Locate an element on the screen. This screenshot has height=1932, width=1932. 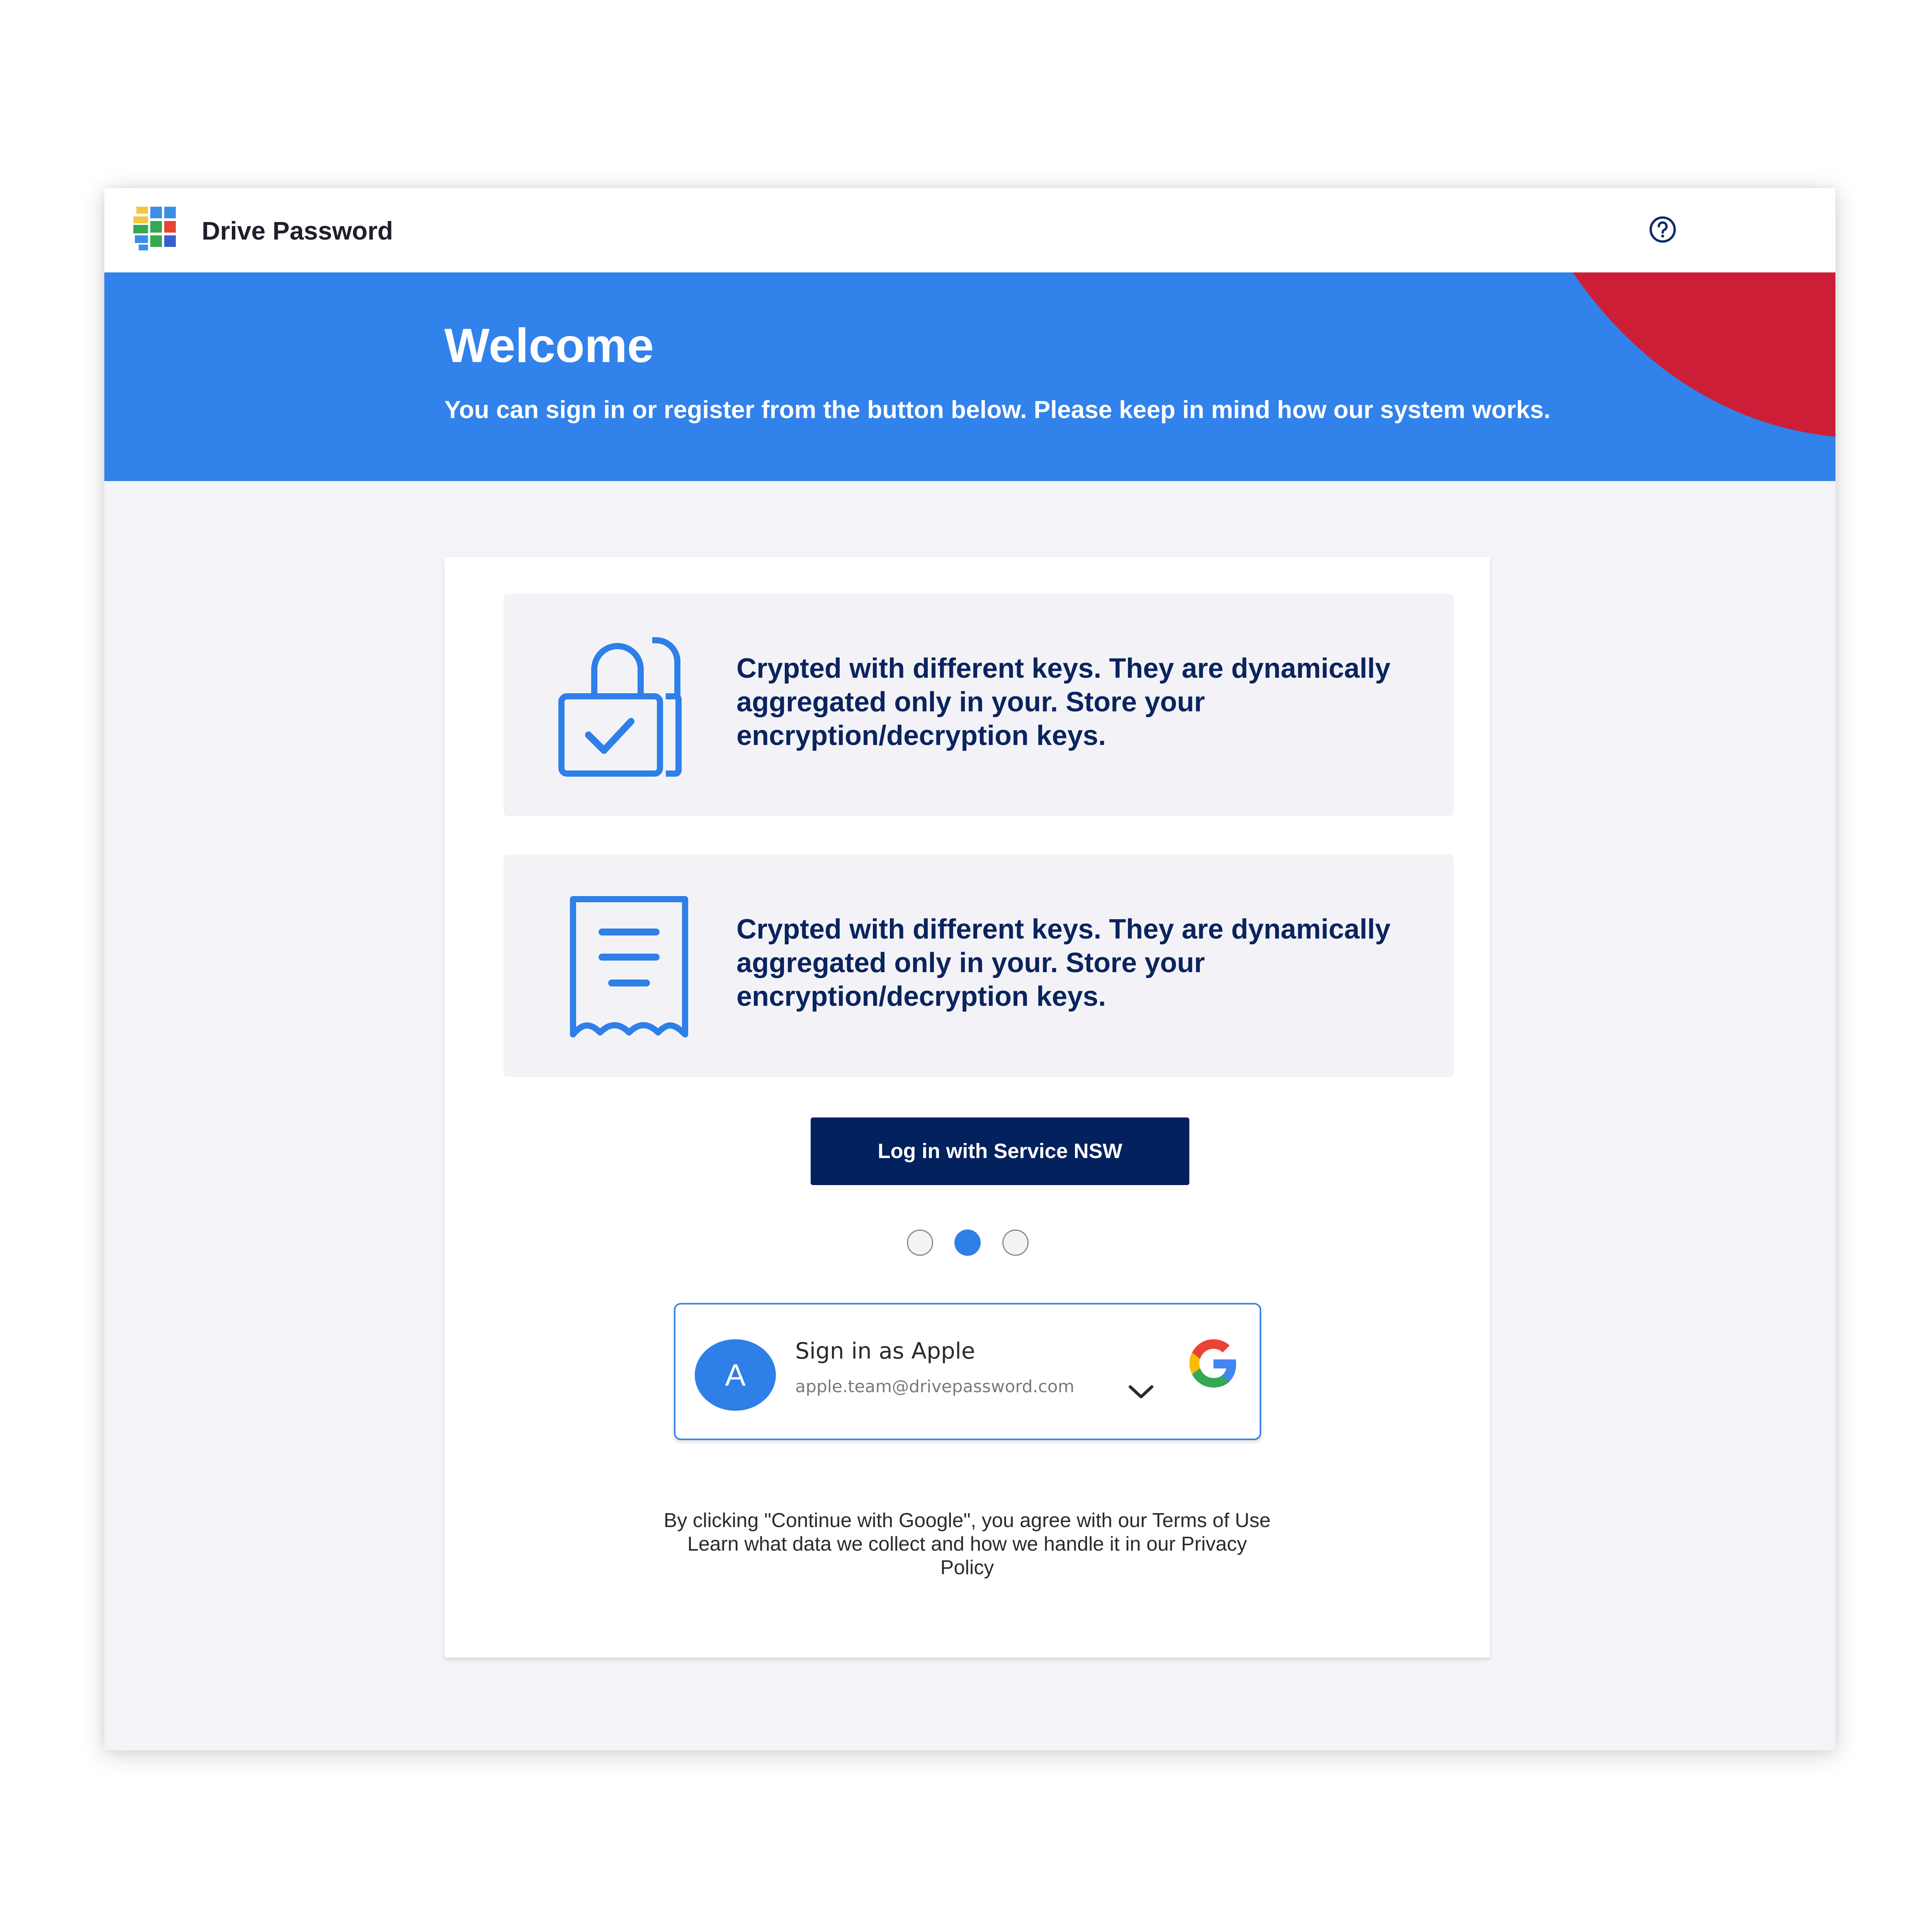
top-bar: Drive Password is located at coordinates (970, 230).